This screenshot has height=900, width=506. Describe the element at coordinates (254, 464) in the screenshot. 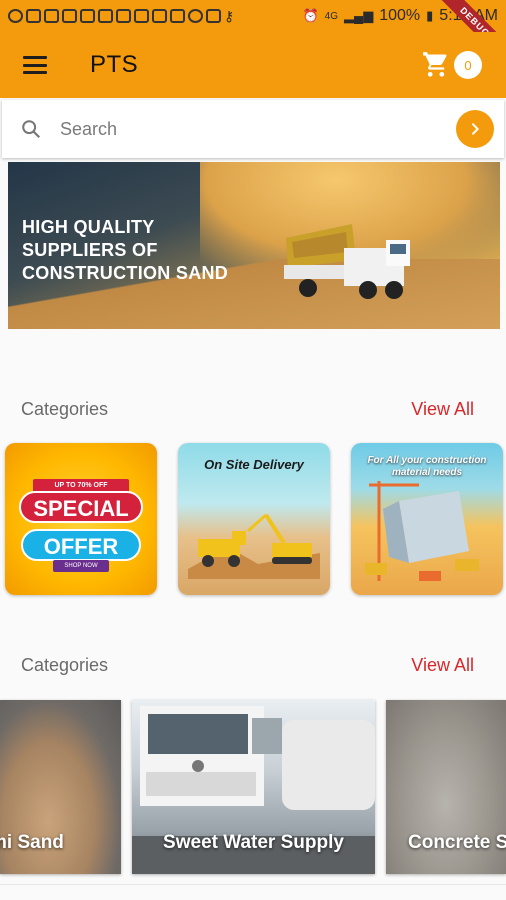

I see `category-caption: On Site Delivery` at that location.